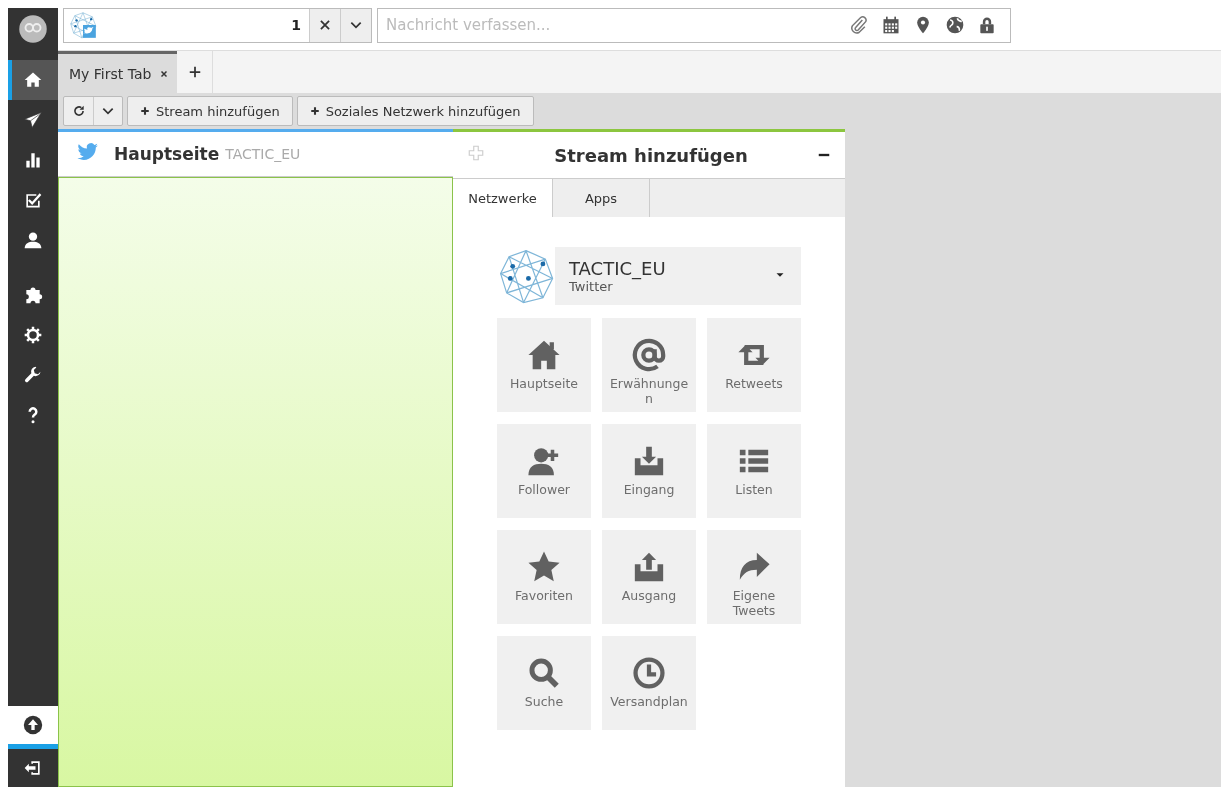 This screenshot has height=787, width=1221. I want to click on paperclip-button, so click(859, 25).